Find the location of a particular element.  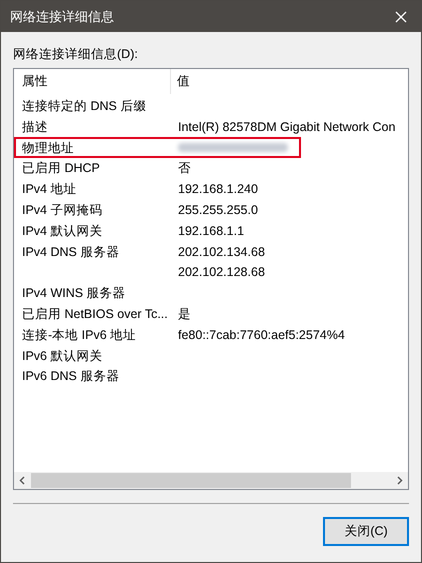

property-cell-text: 连接-本地 IPv6 地址 is located at coordinates (79, 335).